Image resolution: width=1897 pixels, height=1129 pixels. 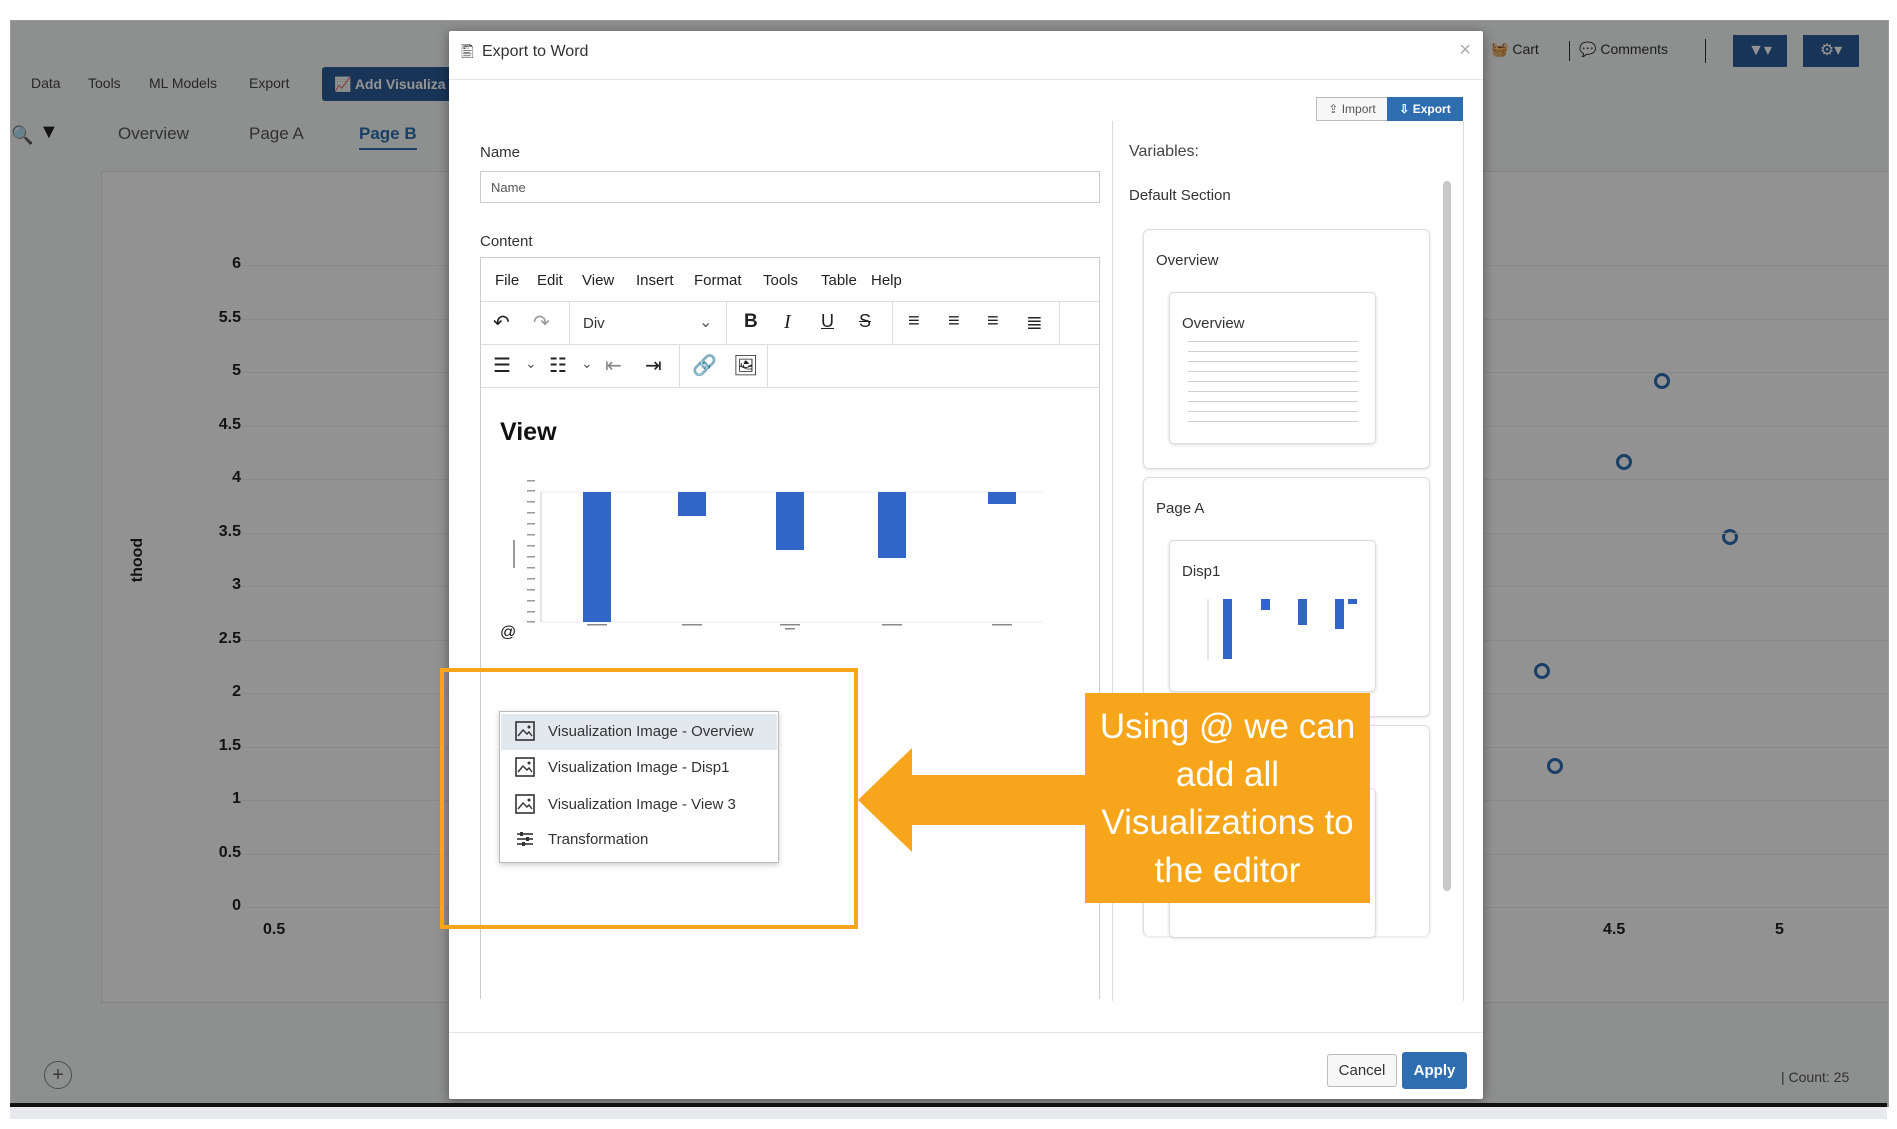 I want to click on highlight-box, so click(x=649, y=798).